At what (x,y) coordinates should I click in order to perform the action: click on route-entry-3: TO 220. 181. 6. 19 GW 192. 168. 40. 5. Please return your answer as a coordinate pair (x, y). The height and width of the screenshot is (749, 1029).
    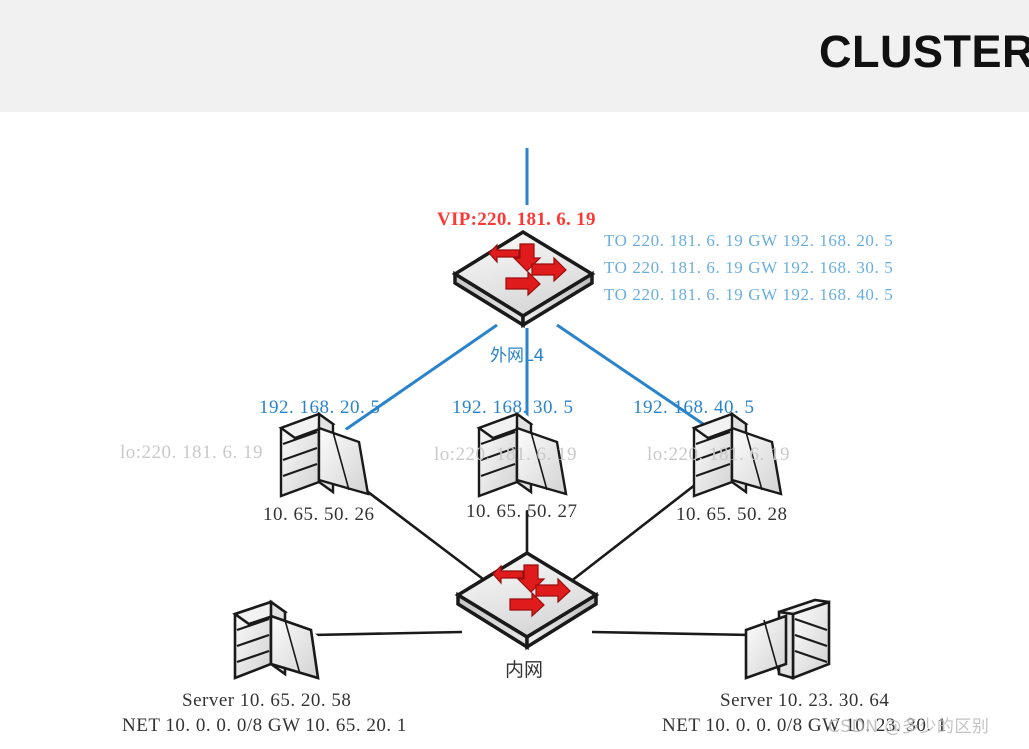
    Looking at the image, I should click on (749, 294).